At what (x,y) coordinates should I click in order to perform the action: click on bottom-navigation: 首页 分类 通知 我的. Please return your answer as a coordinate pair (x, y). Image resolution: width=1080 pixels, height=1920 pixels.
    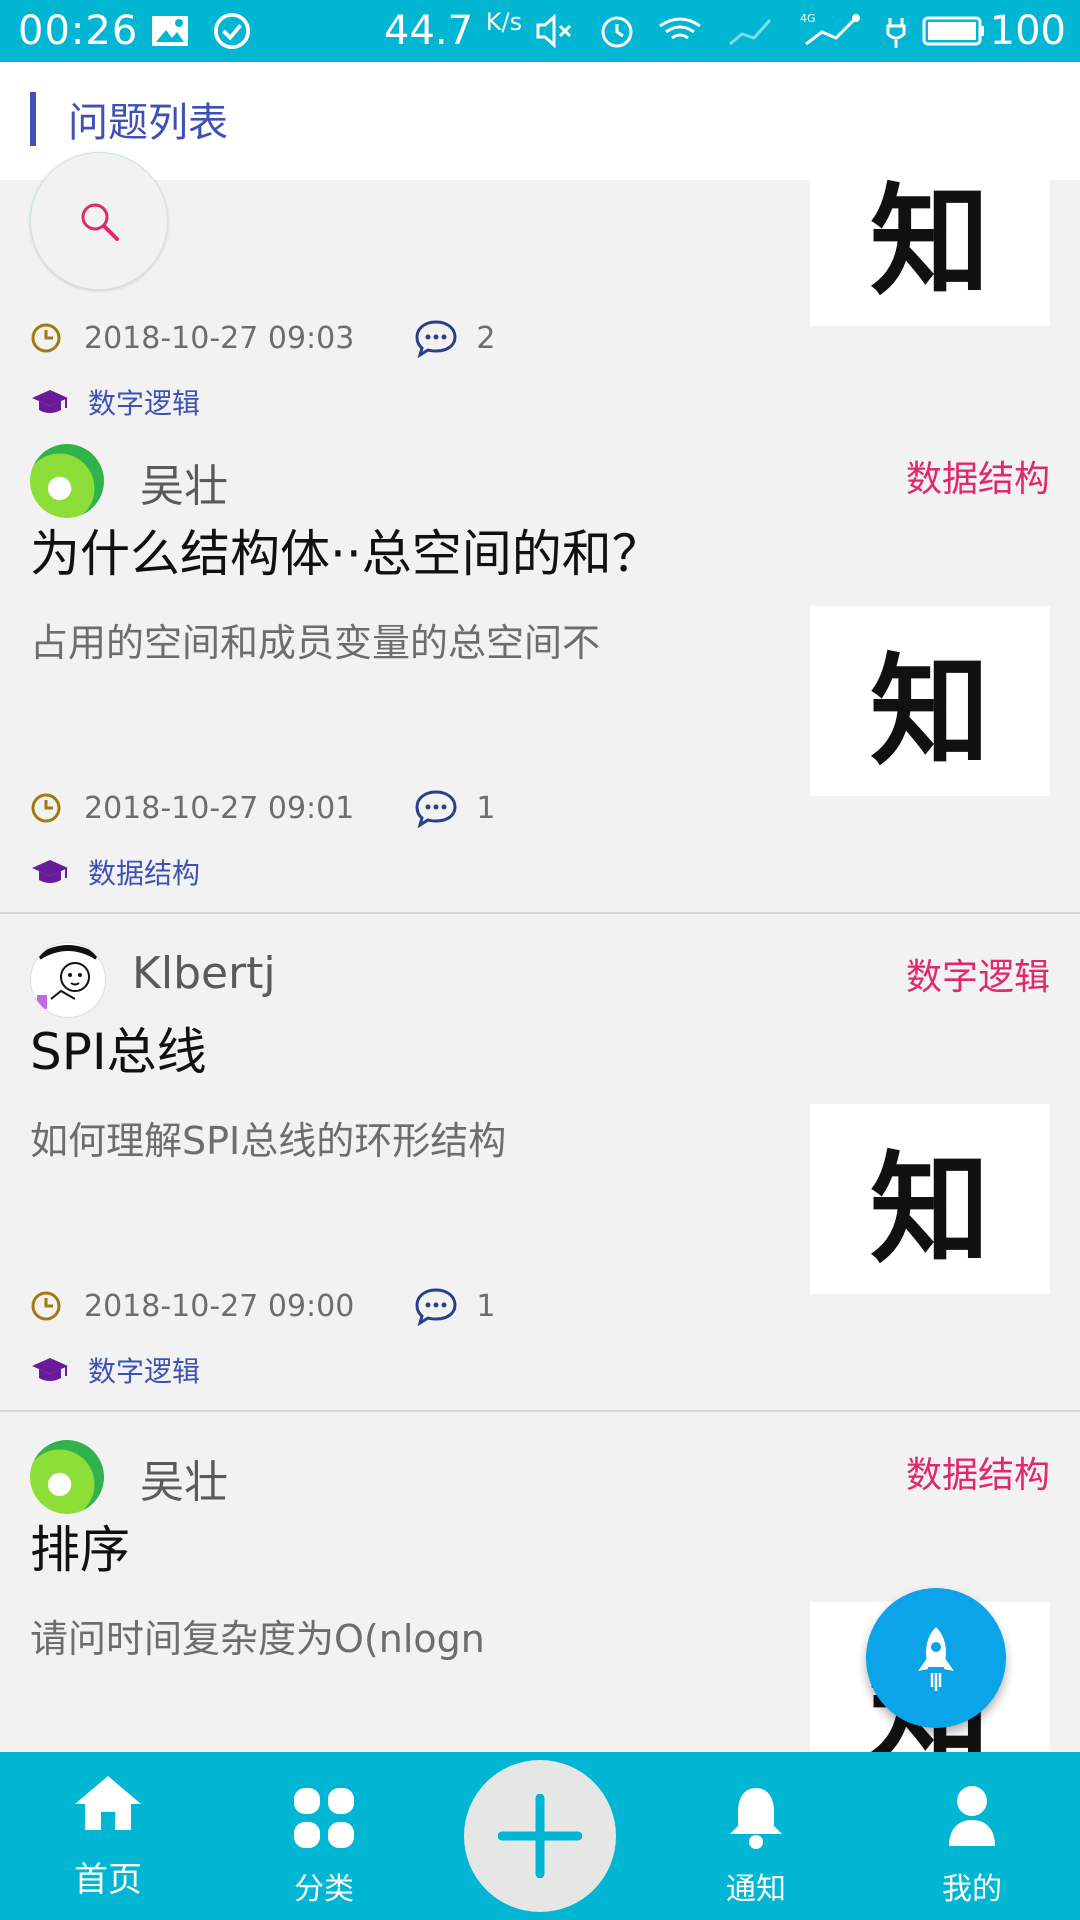
    Looking at the image, I should click on (540, 1836).